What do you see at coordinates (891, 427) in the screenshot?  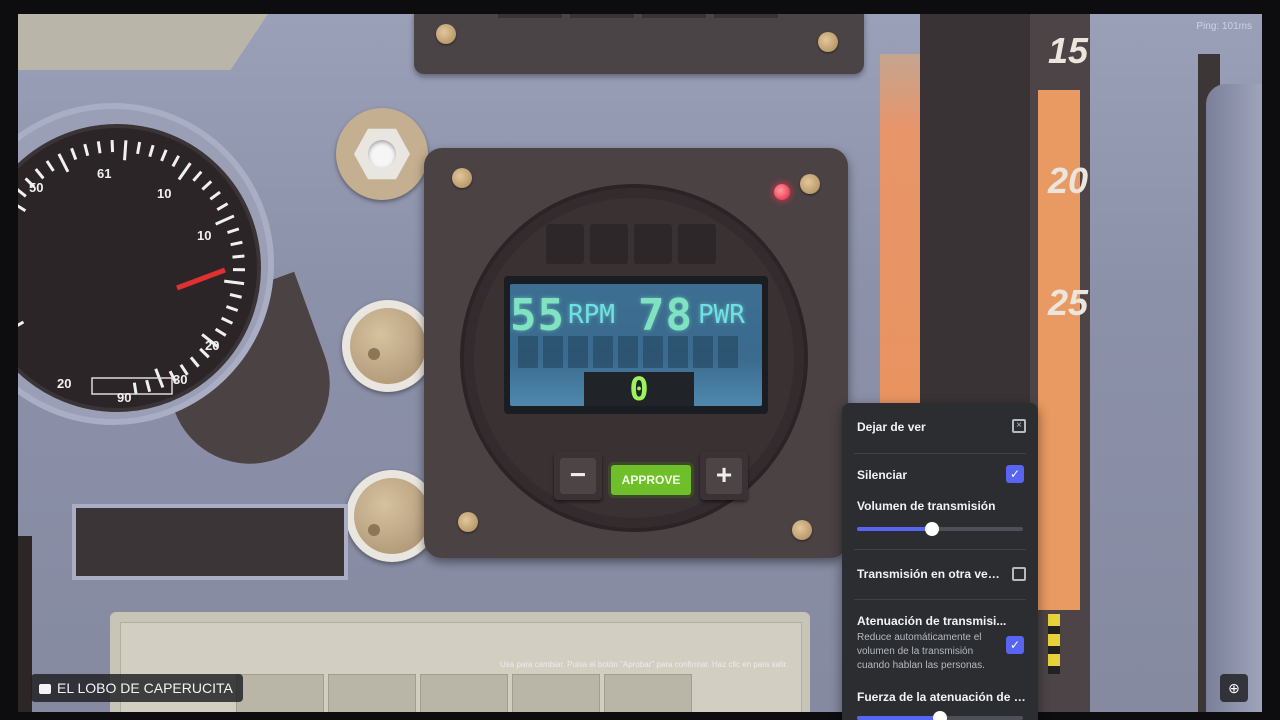 I see `stop-watching-label: Dejar de ver` at bounding box center [891, 427].